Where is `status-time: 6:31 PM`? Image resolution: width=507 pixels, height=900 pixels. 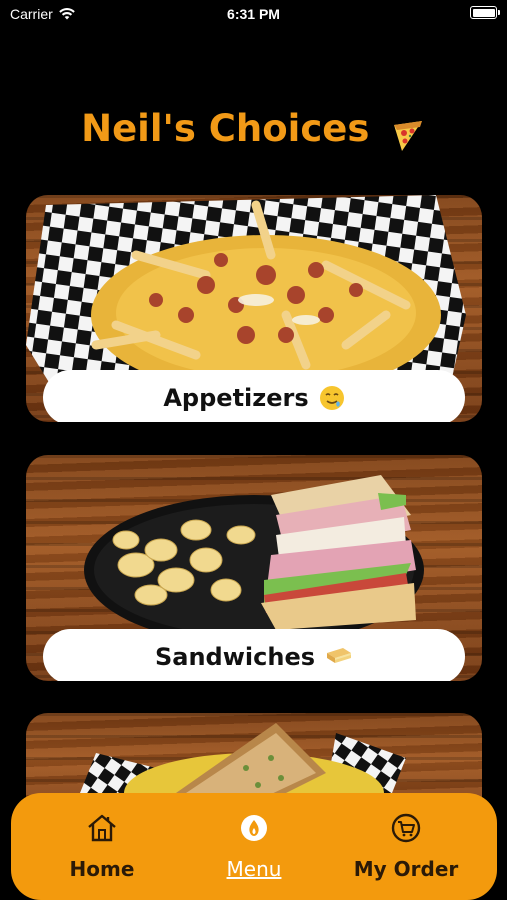 status-time: 6:31 PM is located at coordinates (253, 14).